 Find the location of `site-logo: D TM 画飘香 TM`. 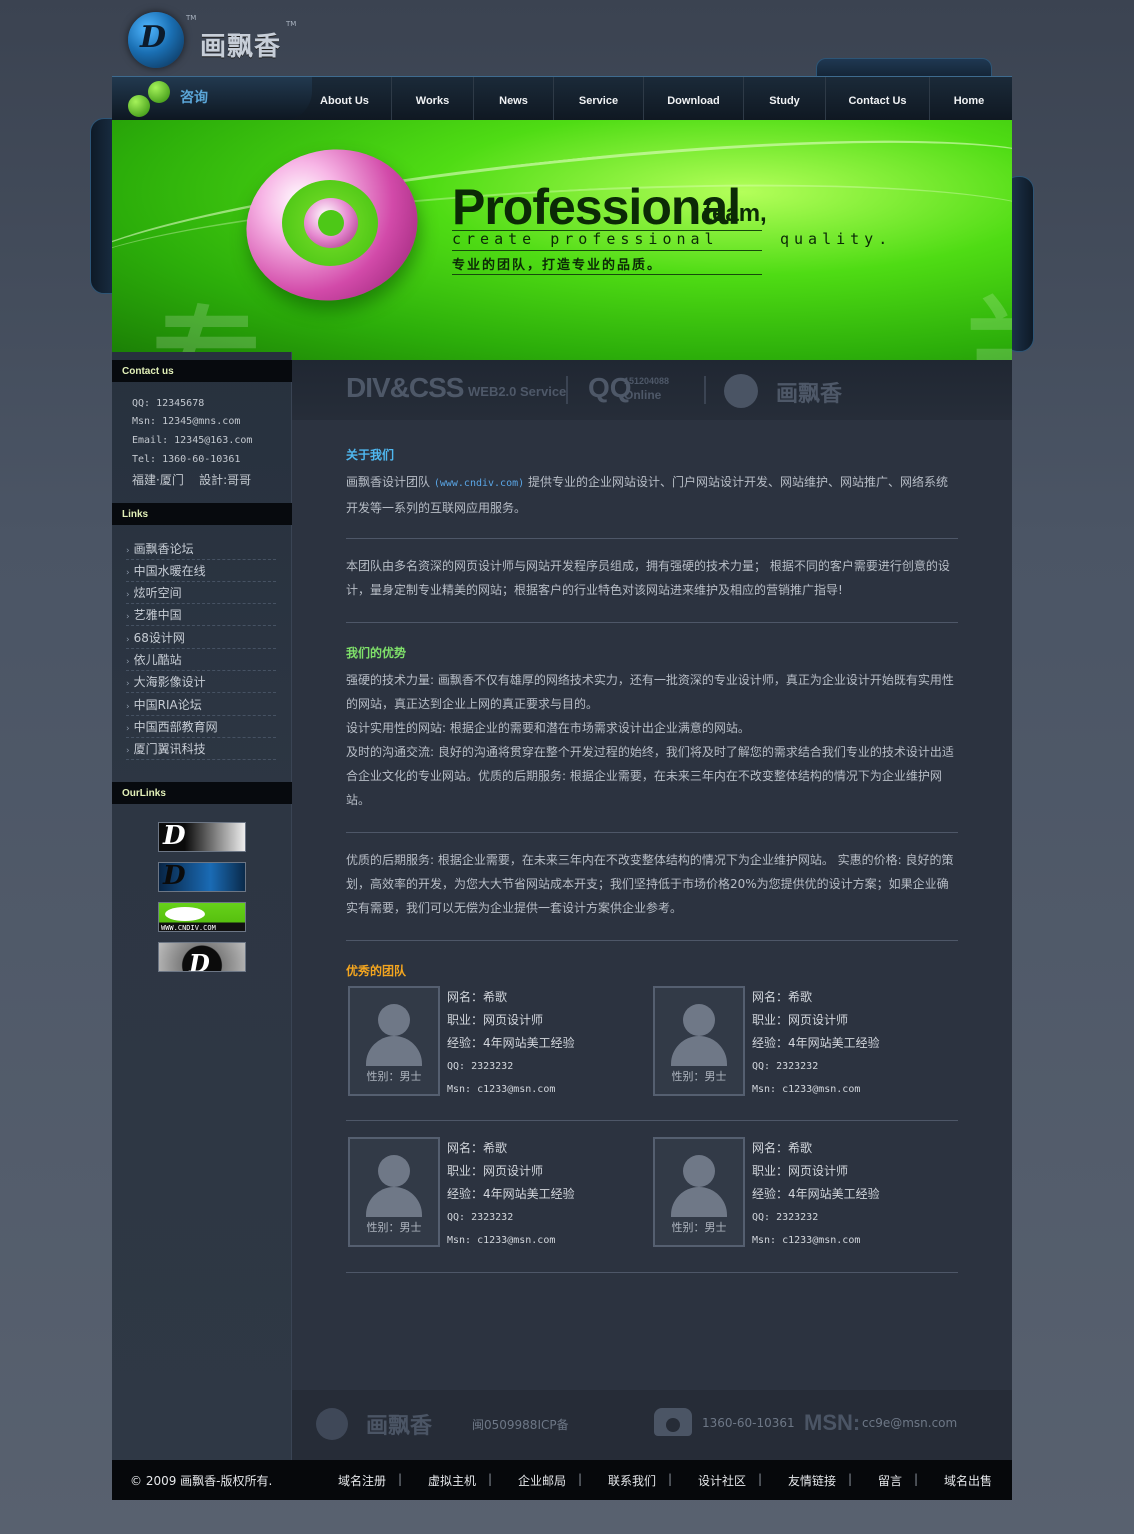

site-logo: D TM 画飘香 TM is located at coordinates (224, 39).